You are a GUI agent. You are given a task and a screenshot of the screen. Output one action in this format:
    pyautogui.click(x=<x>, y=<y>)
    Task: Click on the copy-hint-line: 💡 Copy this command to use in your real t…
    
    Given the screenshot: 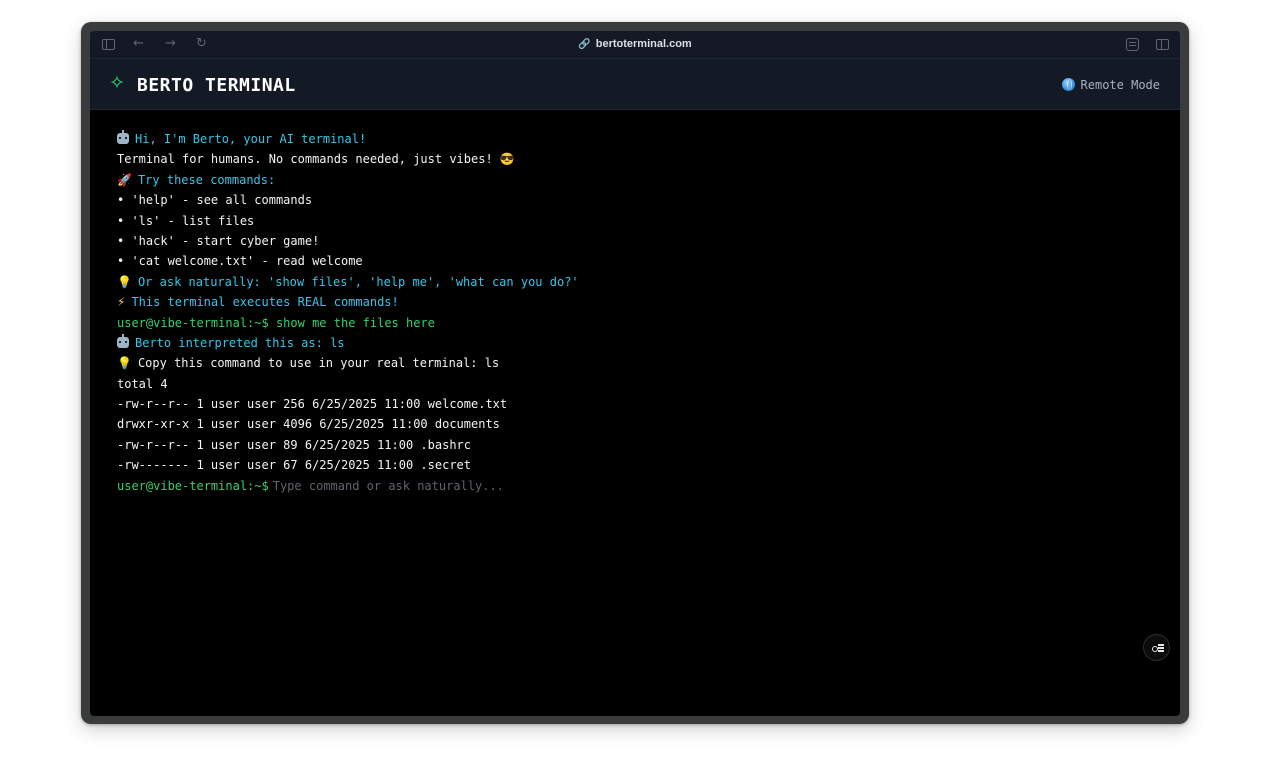 What is the action you would take?
    pyautogui.click(x=308, y=363)
    